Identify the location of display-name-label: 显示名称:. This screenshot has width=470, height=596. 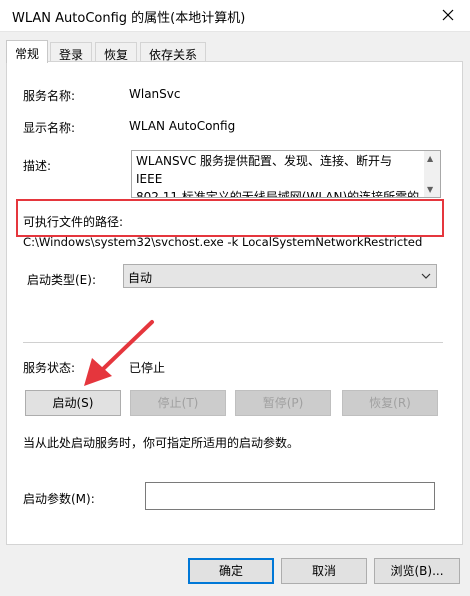
(49, 128).